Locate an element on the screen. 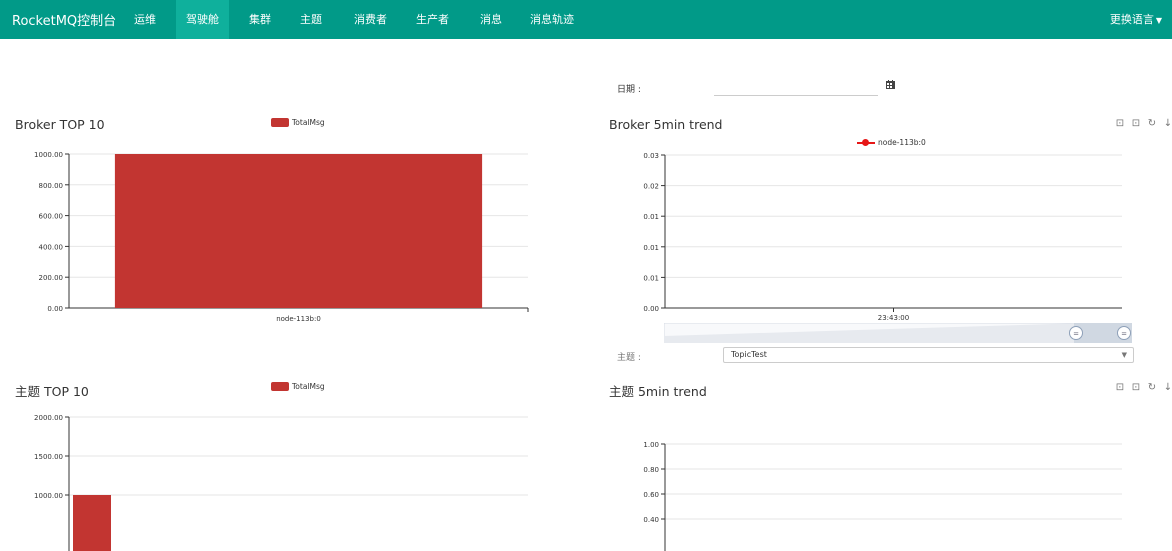 The height and width of the screenshot is (551, 1172). nav-item-producer: 生产者 is located at coordinates (432, 19).